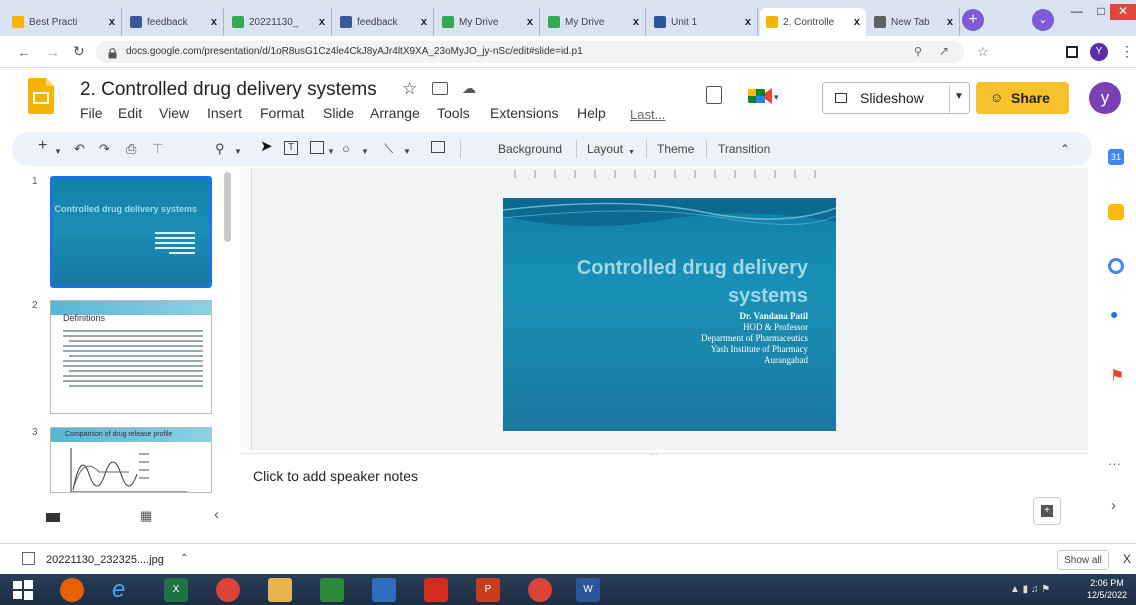 The width and height of the screenshot is (1136, 605). What do you see at coordinates (317, 147) in the screenshot?
I see `image-icon` at bounding box center [317, 147].